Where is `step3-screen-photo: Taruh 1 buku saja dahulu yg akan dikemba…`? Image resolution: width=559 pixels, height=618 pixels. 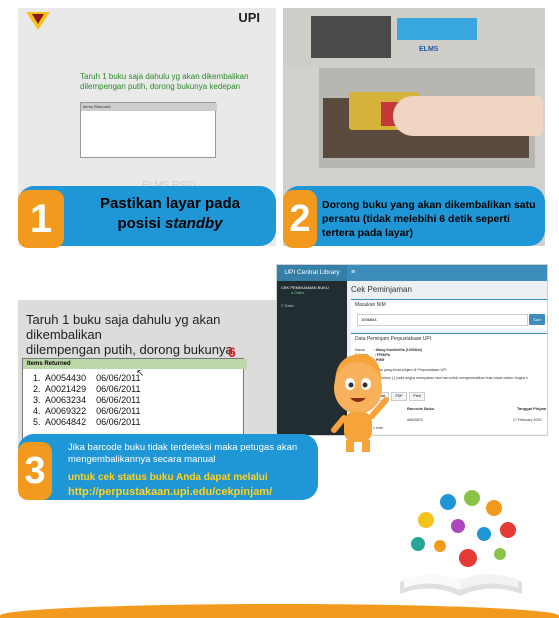
step3-screen-photo: Taruh 1 buku saja dahulu yg akan dikemba… is located at coordinates (147, 375).